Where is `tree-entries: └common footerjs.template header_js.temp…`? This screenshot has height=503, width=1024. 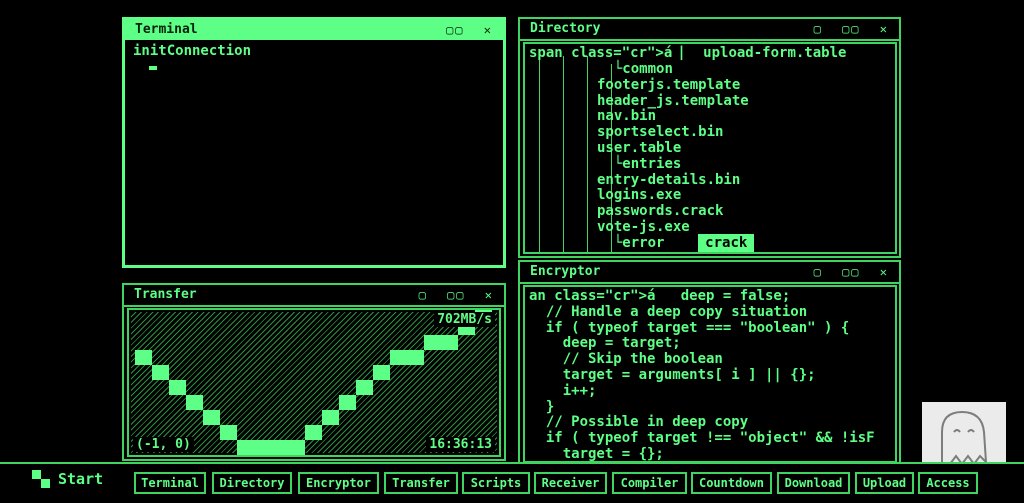
tree-entries: └common footerjs.template header_js.temp… is located at coordinates (676, 156).